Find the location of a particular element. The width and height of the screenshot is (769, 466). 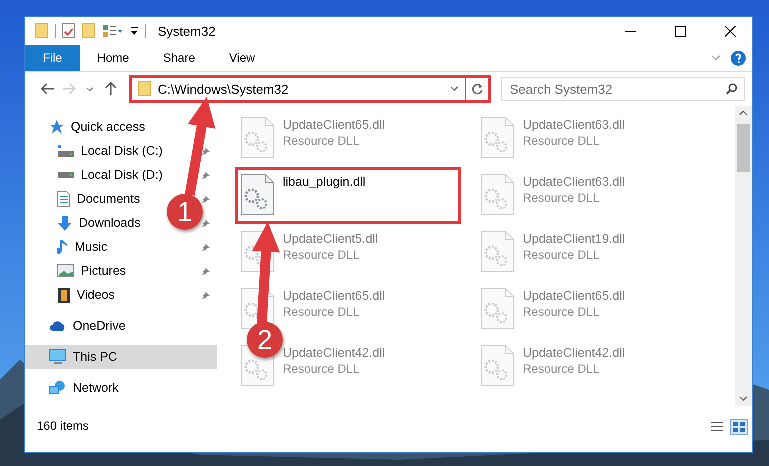

sidebar-item: Videos is located at coordinates (96, 295).